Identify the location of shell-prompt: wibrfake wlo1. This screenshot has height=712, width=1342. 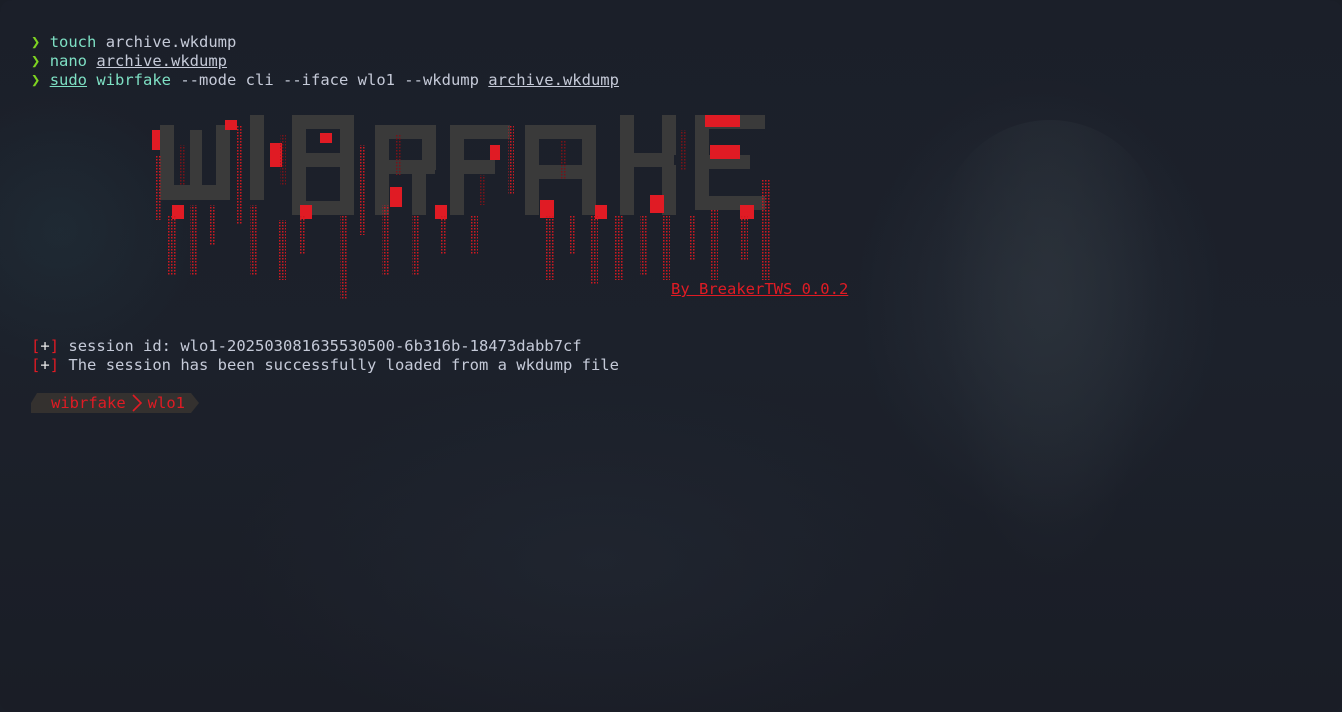
(115, 403).